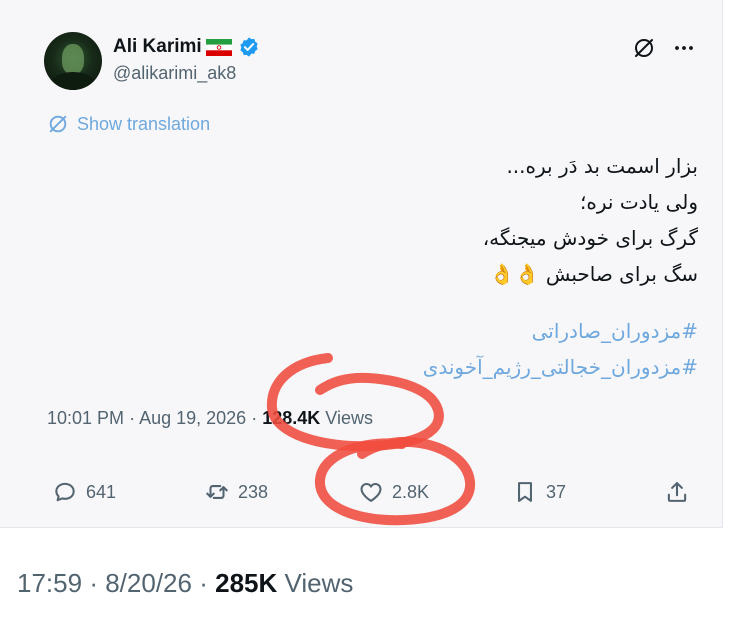 The width and height of the screenshot is (748, 618). What do you see at coordinates (65, 492) in the screenshot?
I see `reply-icon` at bounding box center [65, 492].